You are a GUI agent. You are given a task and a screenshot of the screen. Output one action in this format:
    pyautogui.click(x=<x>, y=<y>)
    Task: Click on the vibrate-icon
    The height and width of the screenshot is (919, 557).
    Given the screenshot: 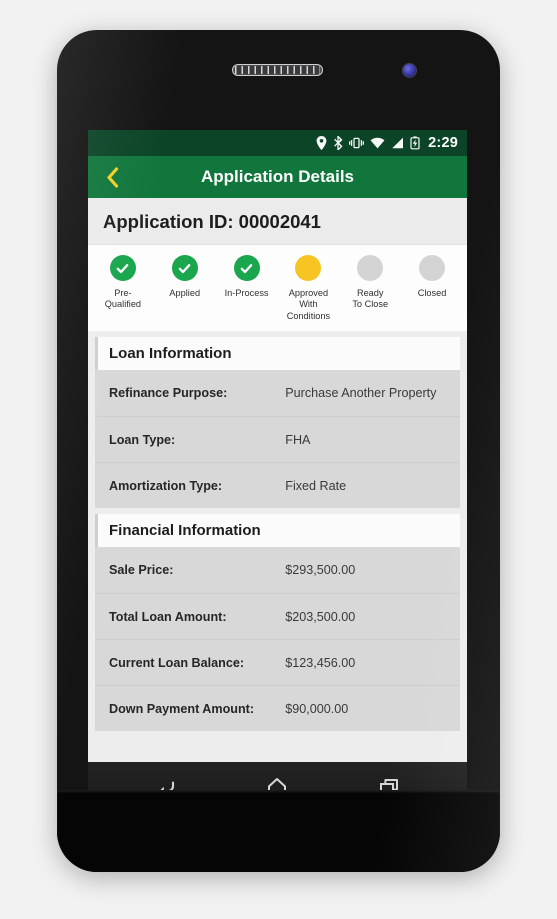 What is the action you would take?
    pyautogui.click(x=357, y=143)
    